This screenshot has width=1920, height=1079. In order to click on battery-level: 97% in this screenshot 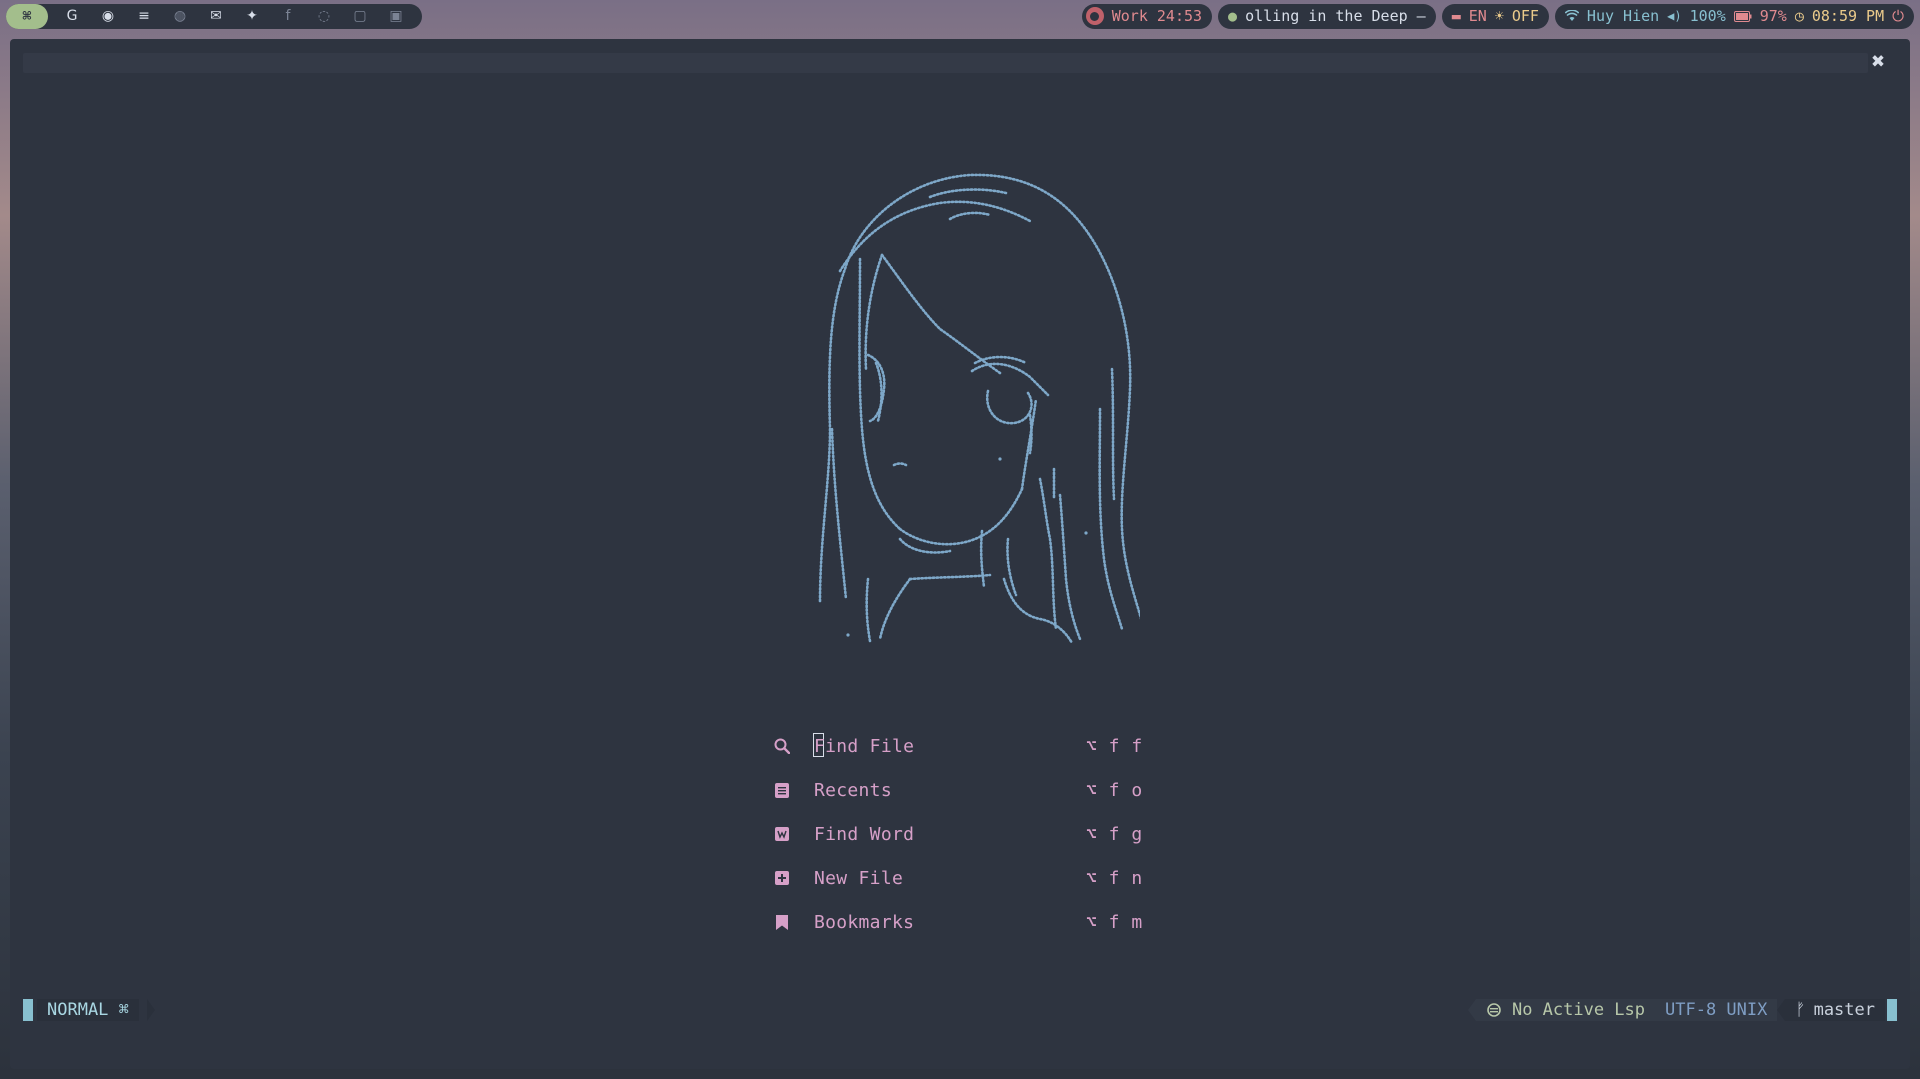, I will do `click(1773, 16)`.